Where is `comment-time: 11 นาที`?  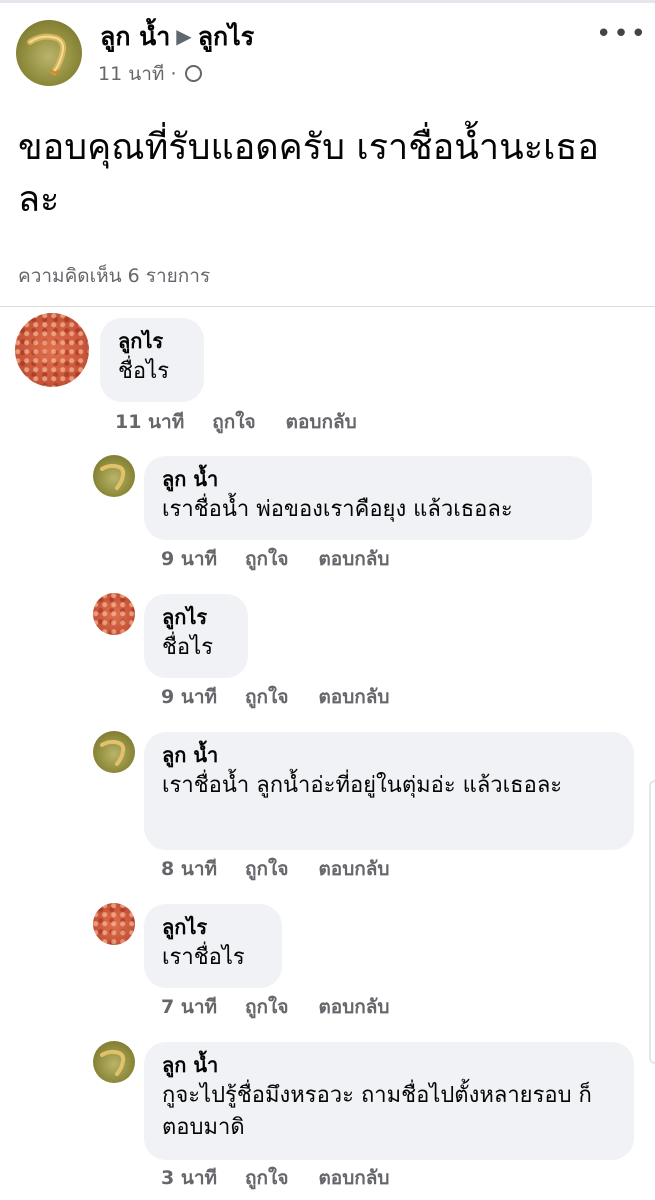
comment-time: 11 นาที is located at coordinates (149, 422).